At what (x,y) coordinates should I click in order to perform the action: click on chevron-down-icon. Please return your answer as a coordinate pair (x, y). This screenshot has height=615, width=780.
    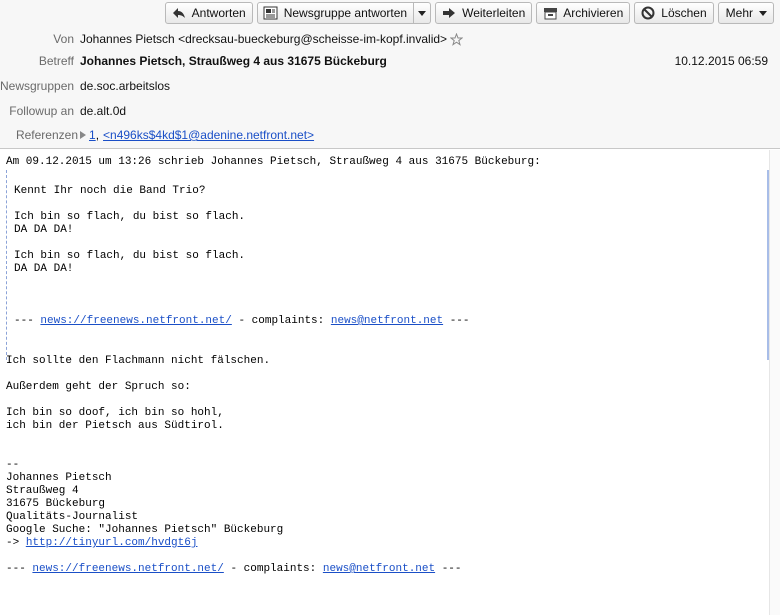
    Looking at the image, I should click on (422, 13).